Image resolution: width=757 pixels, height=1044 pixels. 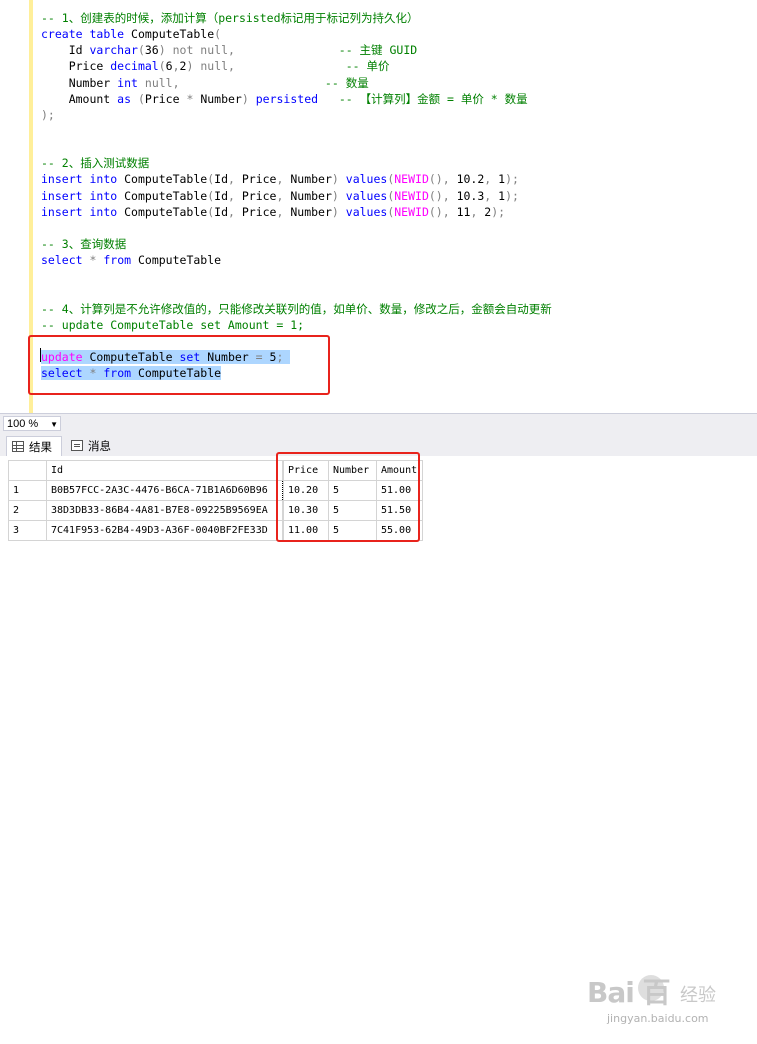 I want to click on cell-id: B0B57FCC-2A3C-4476-B6CA-71B1A6D60B96, so click(x=164, y=490).